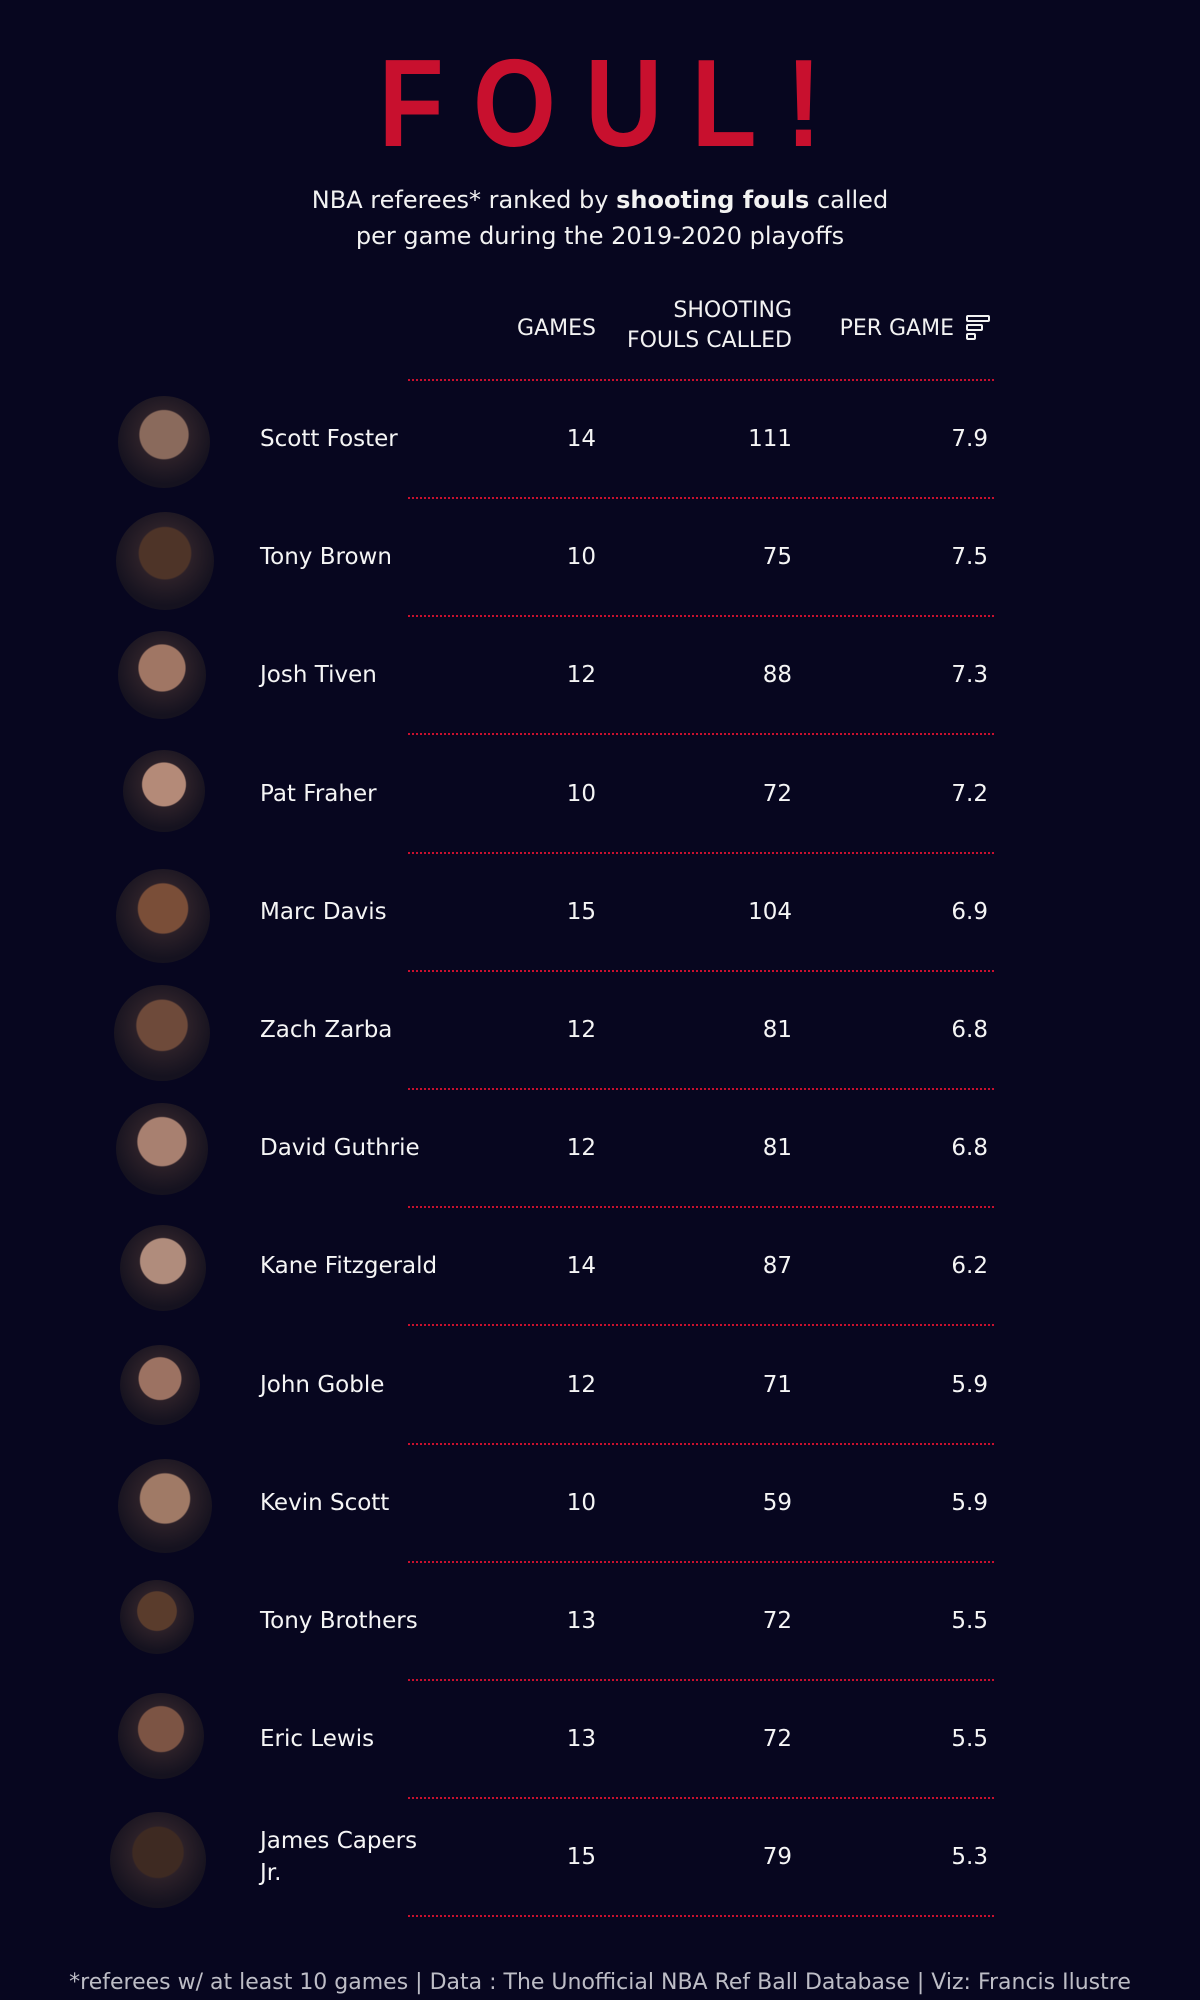 The width and height of the screenshot is (1200, 2000). Describe the element at coordinates (978, 328) in the screenshot. I see `sort-descending-icon` at that location.